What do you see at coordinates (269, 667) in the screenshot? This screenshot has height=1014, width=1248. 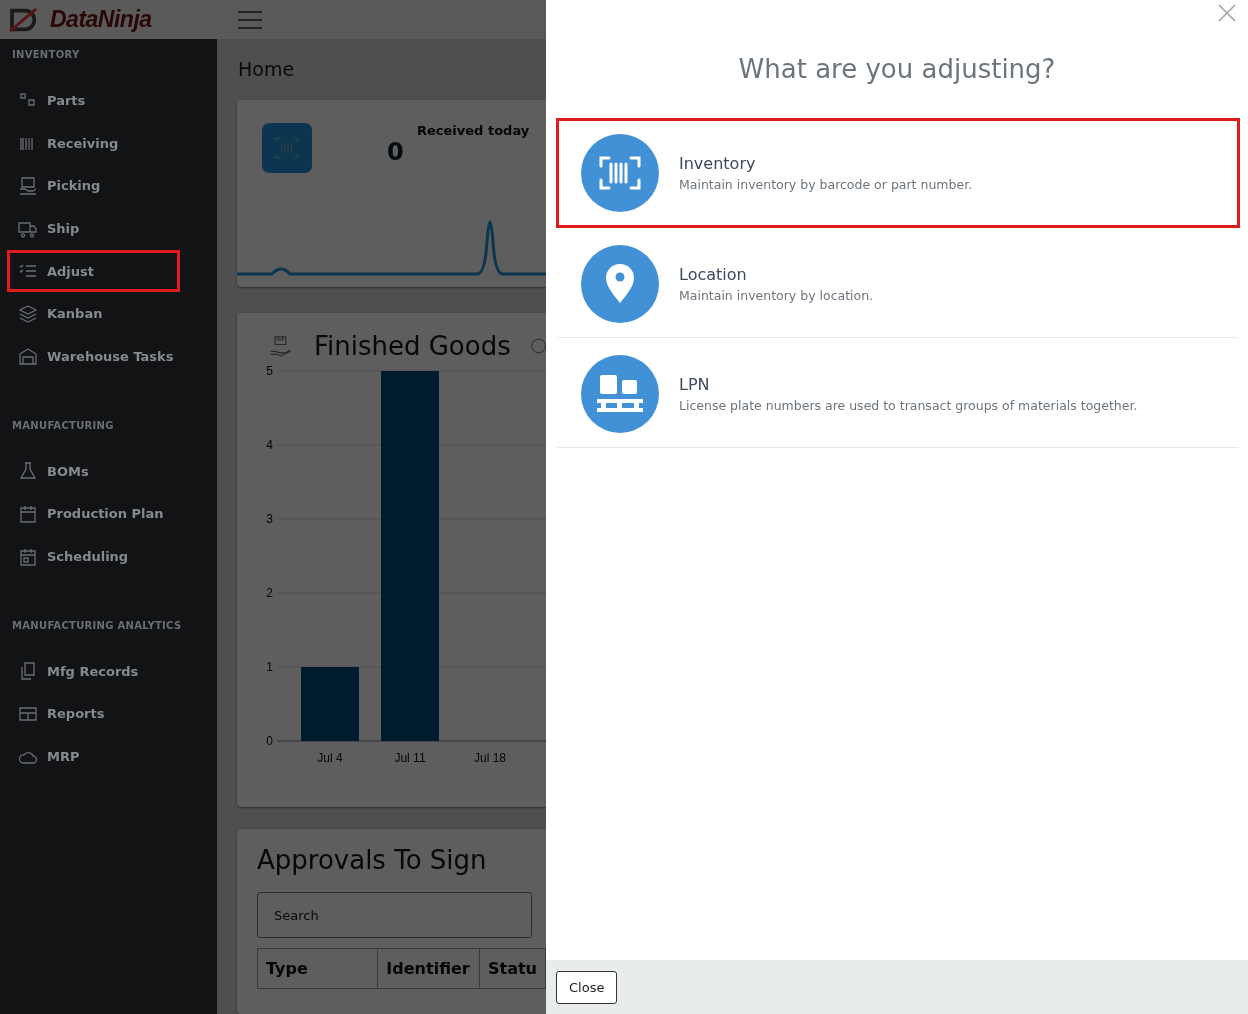 I see `axis-tick: 1` at bounding box center [269, 667].